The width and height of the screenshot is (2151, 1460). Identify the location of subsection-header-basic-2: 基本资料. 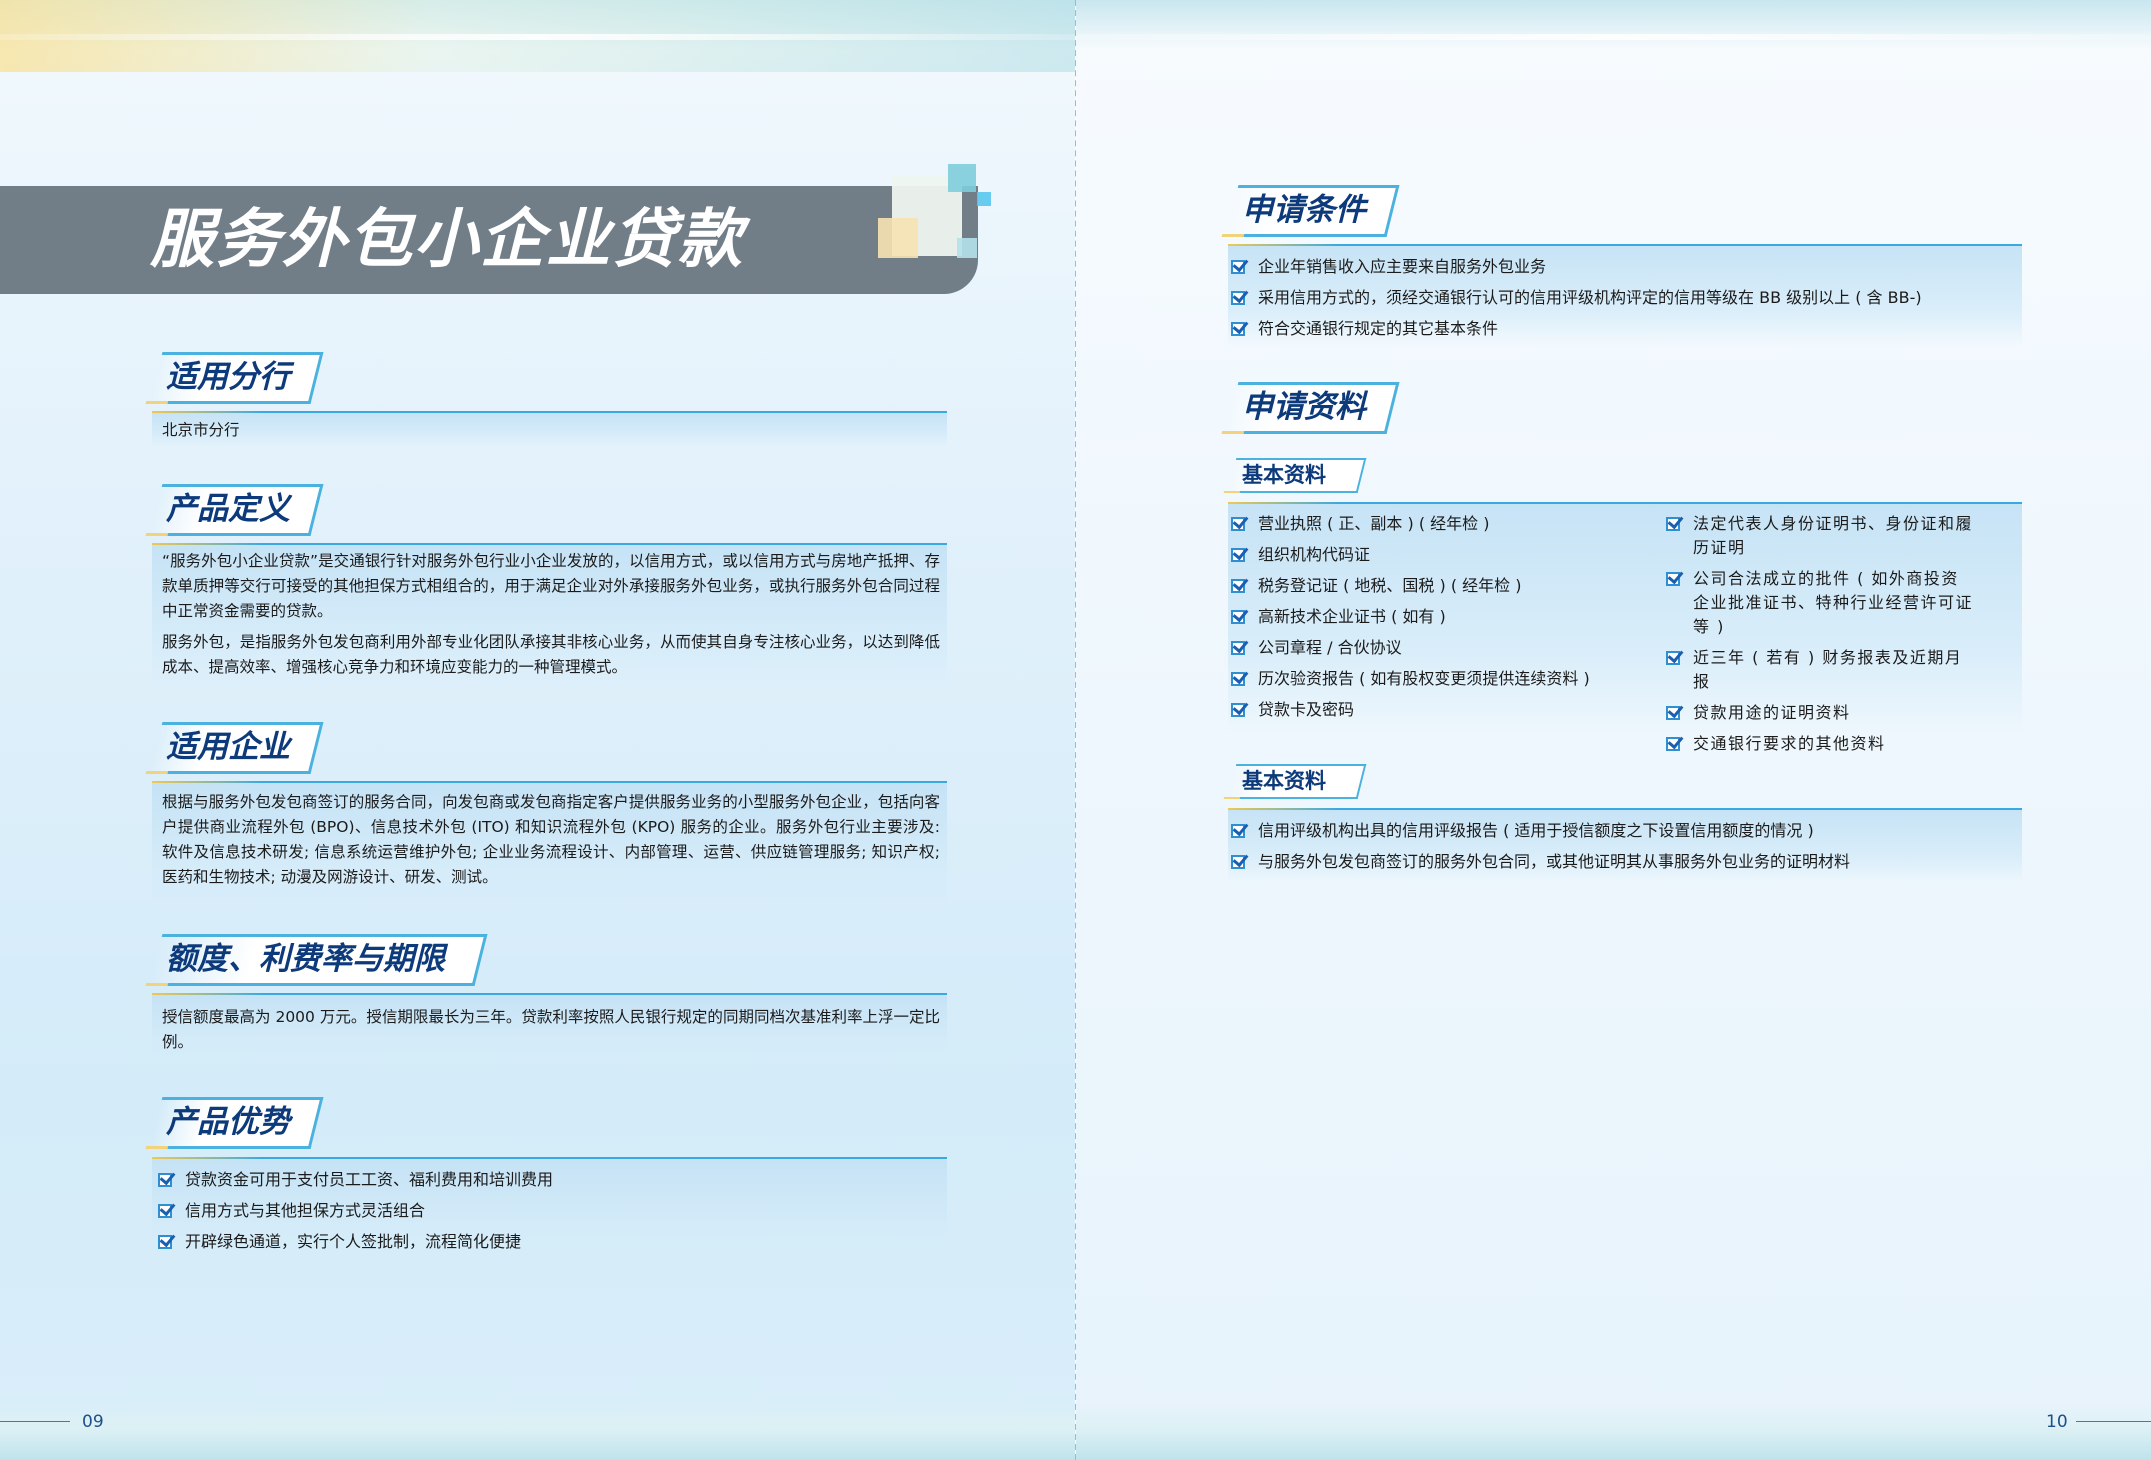
(1297, 781).